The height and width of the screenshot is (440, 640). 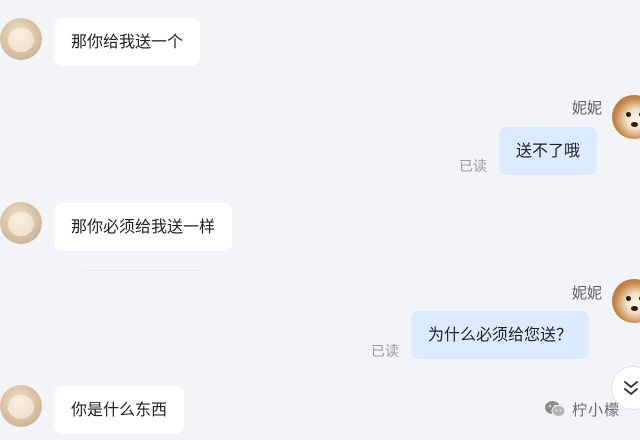 What do you see at coordinates (119, 410) in the screenshot?
I see `message-bubble-incoming: 你是什么东西` at bounding box center [119, 410].